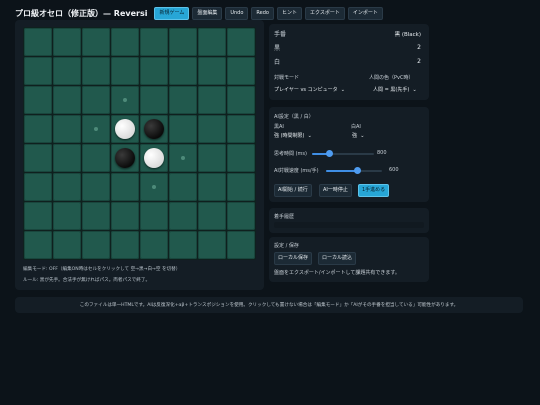 The image size is (540, 405). Describe the element at coordinates (290, 154) in the screenshot. I see `think-time-label: 思考時間 (ms)` at that location.